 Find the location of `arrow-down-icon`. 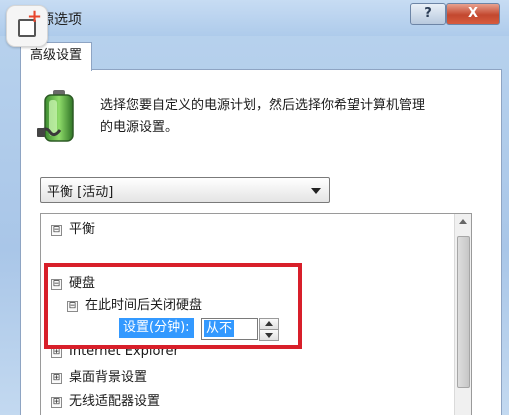

arrow-down-icon is located at coordinates (269, 335).